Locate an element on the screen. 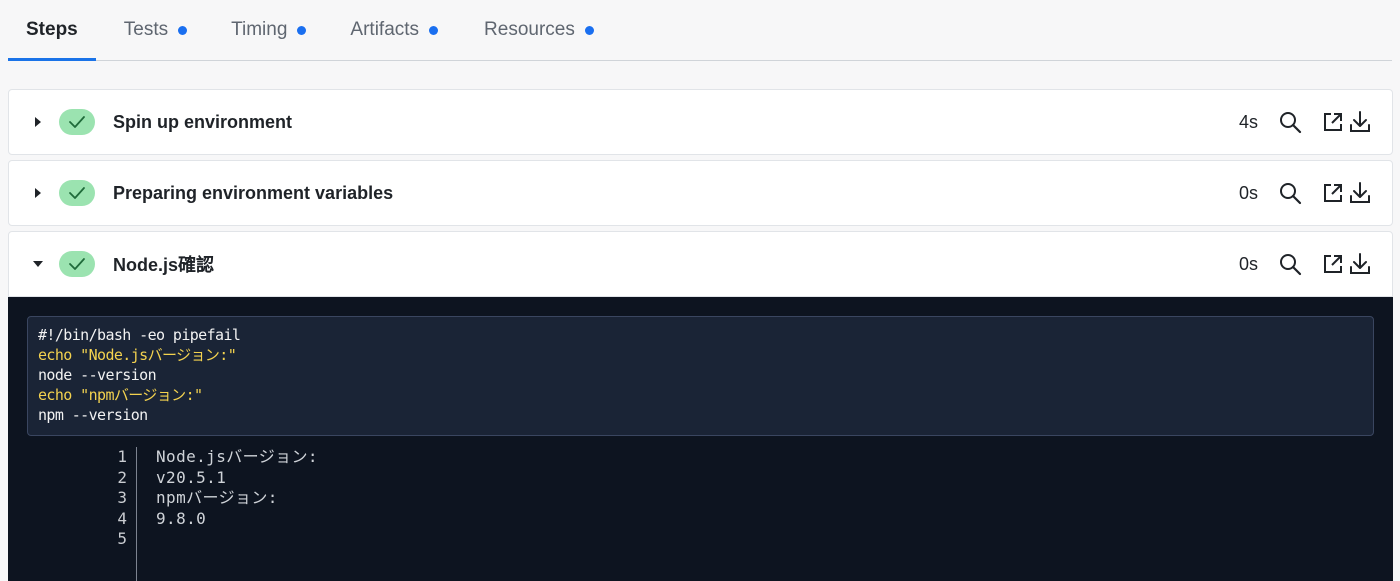  tab-label: Steps is located at coordinates (52, 29).